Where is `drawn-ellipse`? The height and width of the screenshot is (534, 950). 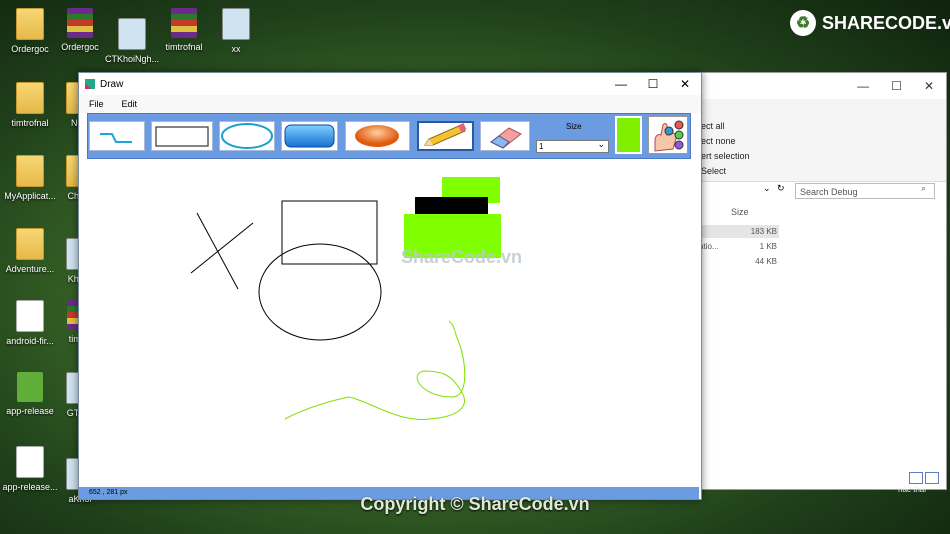 drawn-ellipse is located at coordinates (320, 292).